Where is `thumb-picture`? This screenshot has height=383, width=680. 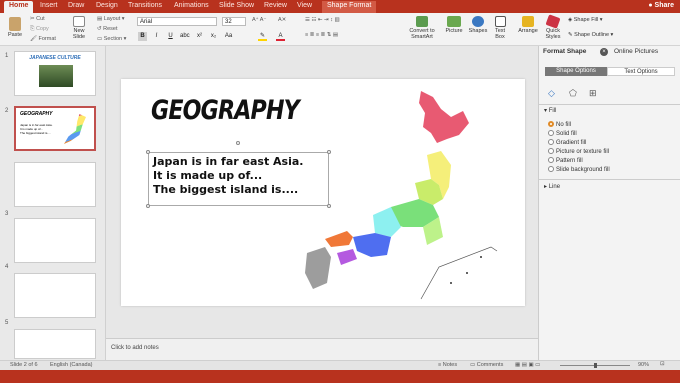 thumb-picture is located at coordinates (56, 76).